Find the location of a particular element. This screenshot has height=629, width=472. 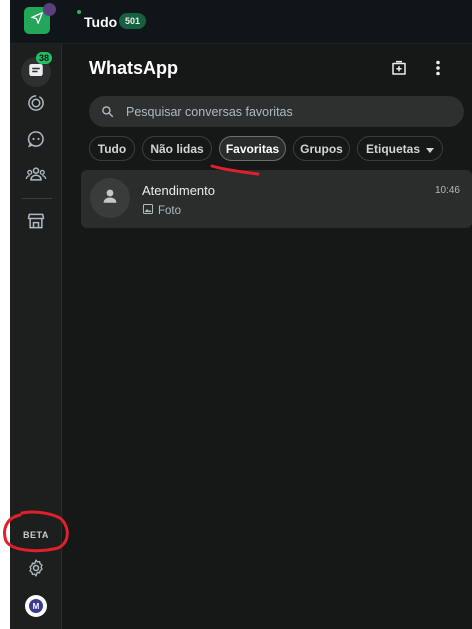

settings-icon is located at coordinates (36, 570).